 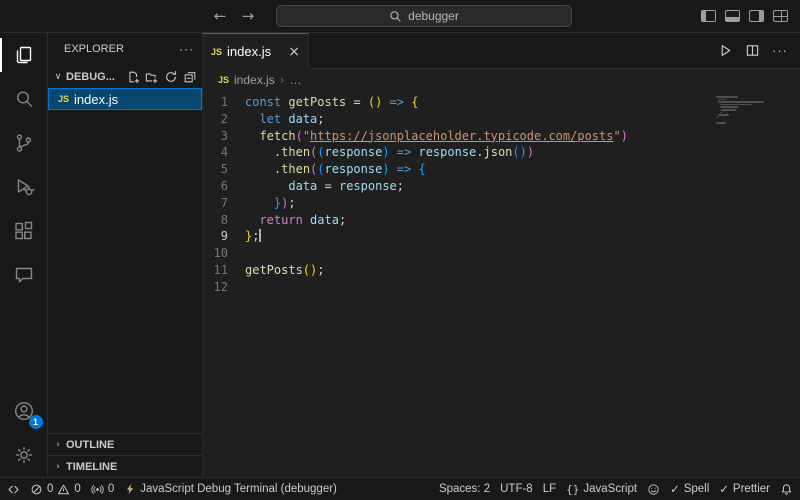 What do you see at coordinates (224, 136) in the screenshot?
I see `line-number: 3` at bounding box center [224, 136].